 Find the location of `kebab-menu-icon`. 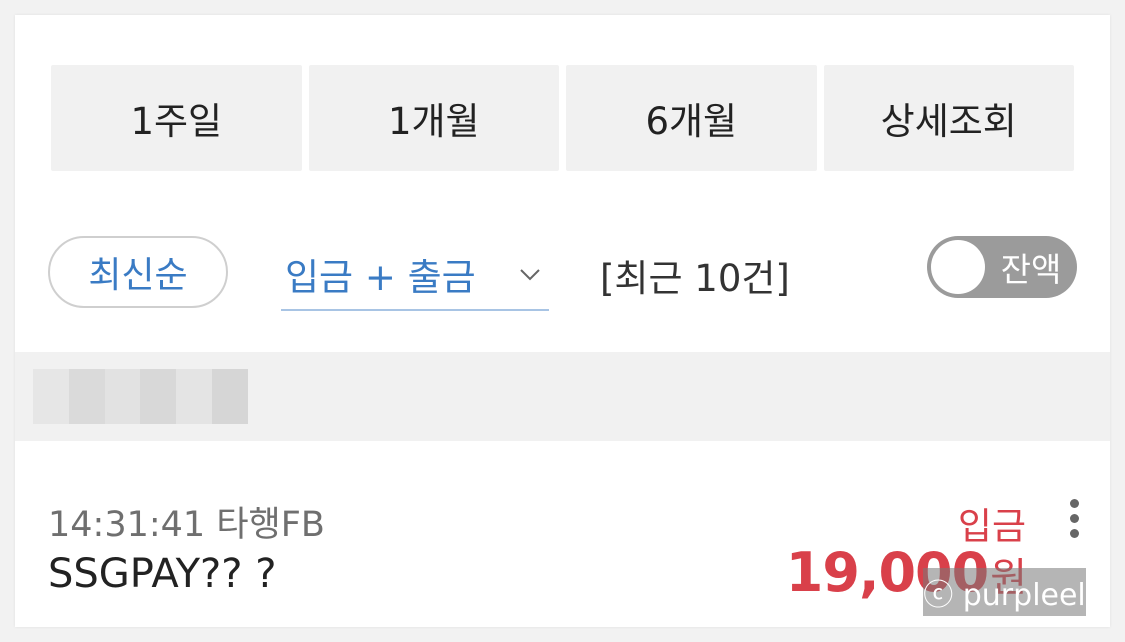

kebab-menu-icon is located at coordinates (1074, 521).